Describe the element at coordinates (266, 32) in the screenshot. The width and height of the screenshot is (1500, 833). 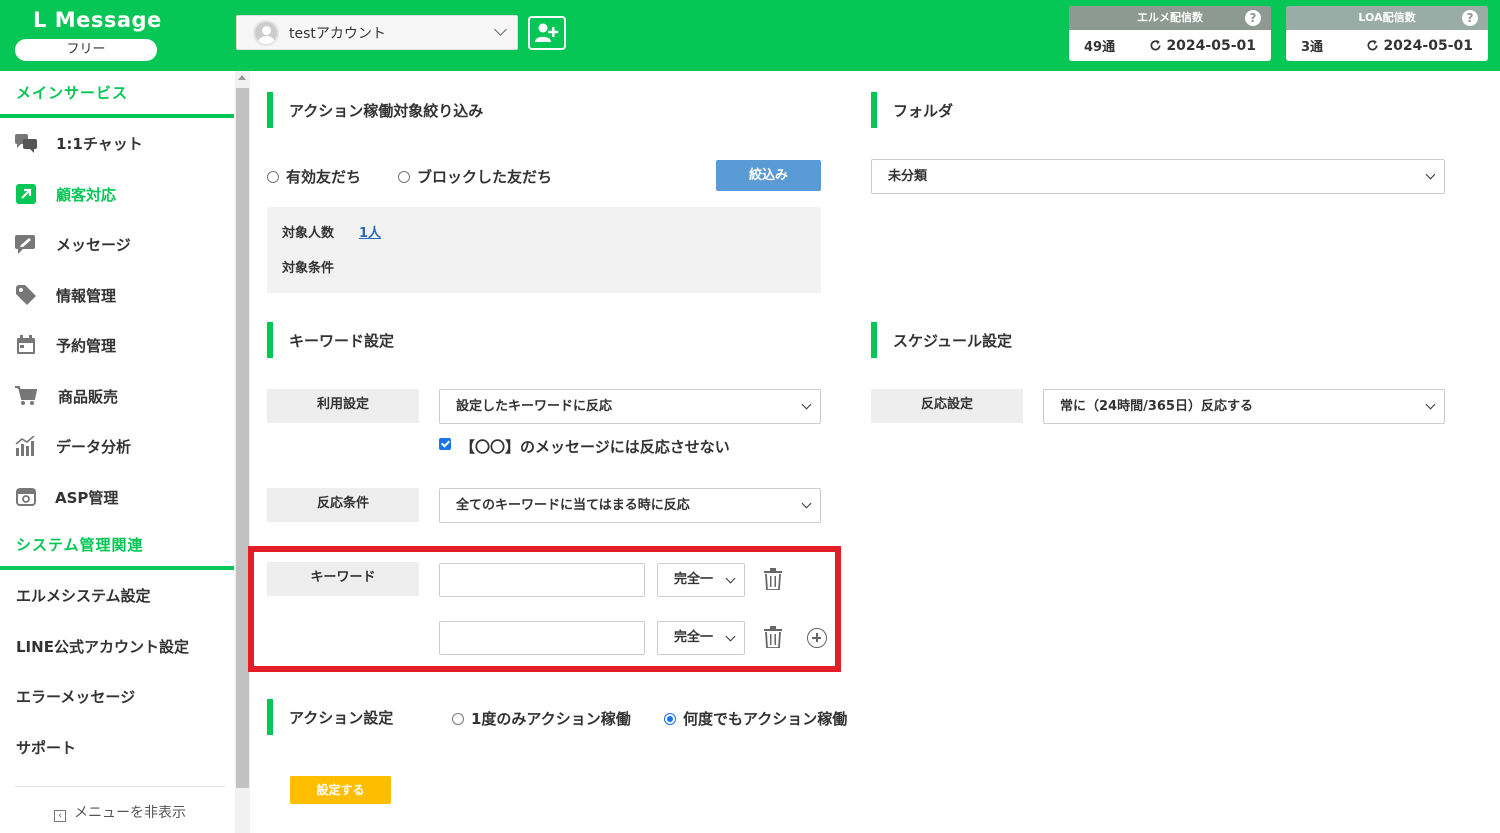
I see `avatar-icon` at that location.